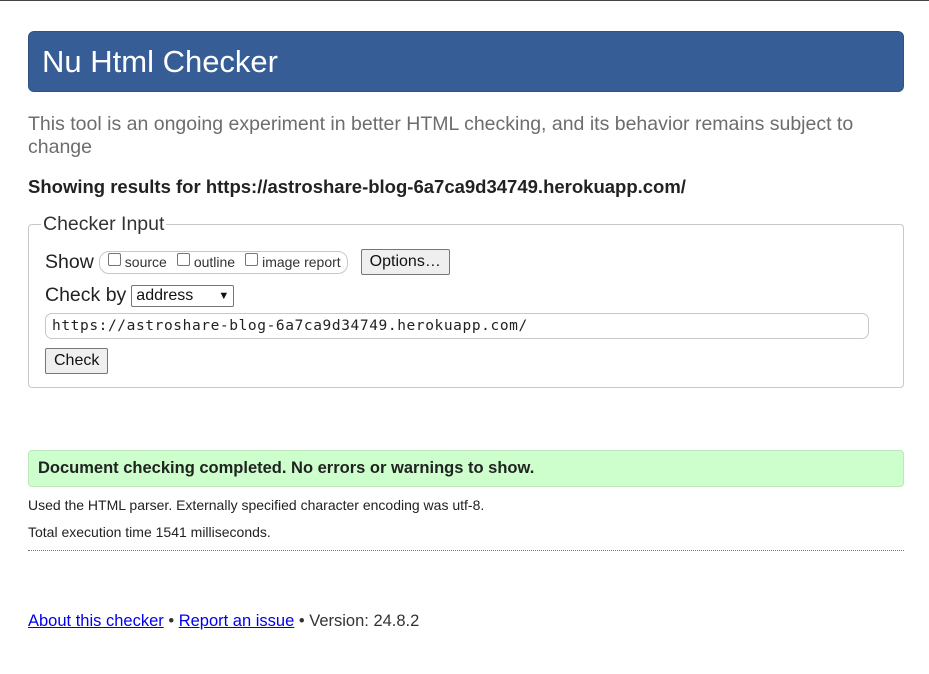  I want to click on image-report-checkbox-label: image report, so click(301, 262).